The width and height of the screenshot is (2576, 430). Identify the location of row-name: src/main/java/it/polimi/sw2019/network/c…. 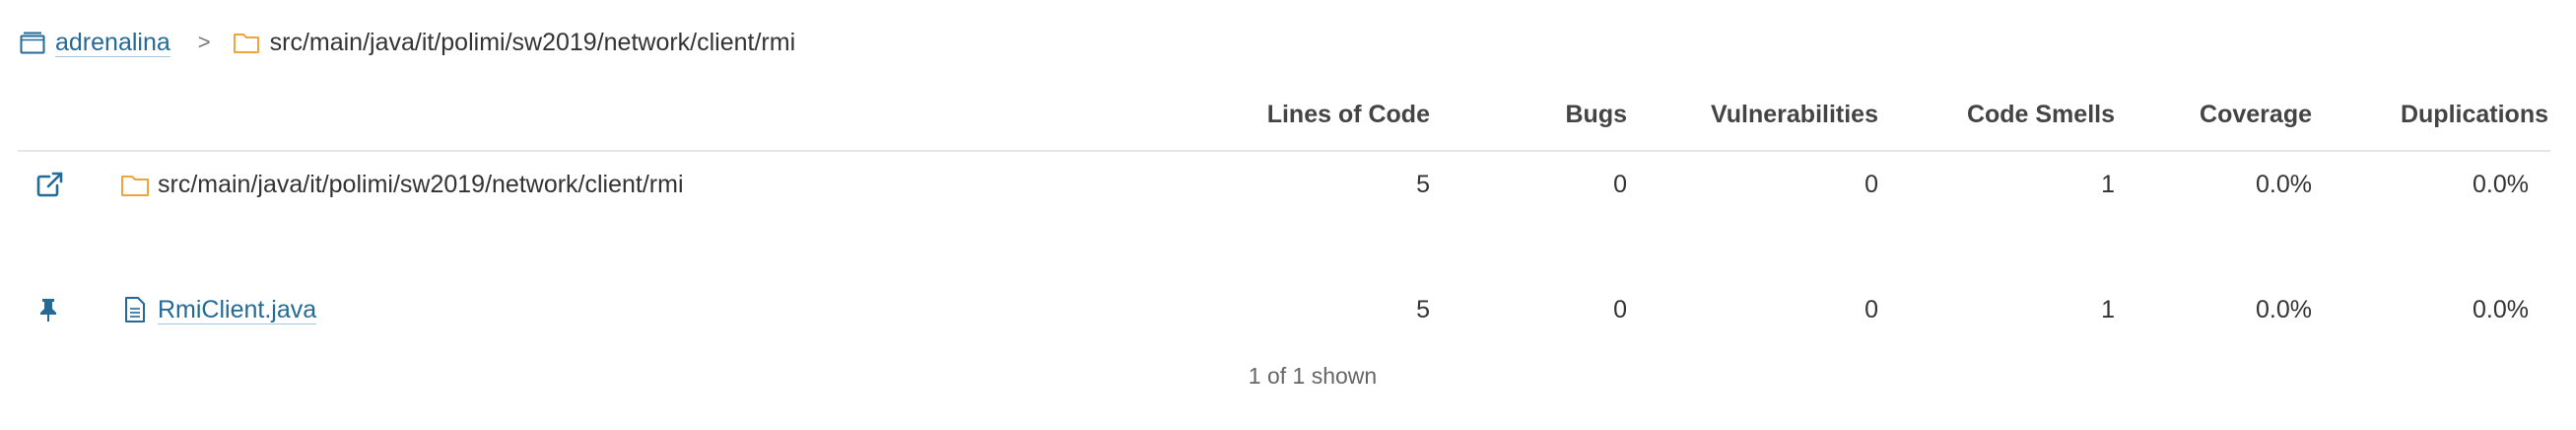
(421, 184).